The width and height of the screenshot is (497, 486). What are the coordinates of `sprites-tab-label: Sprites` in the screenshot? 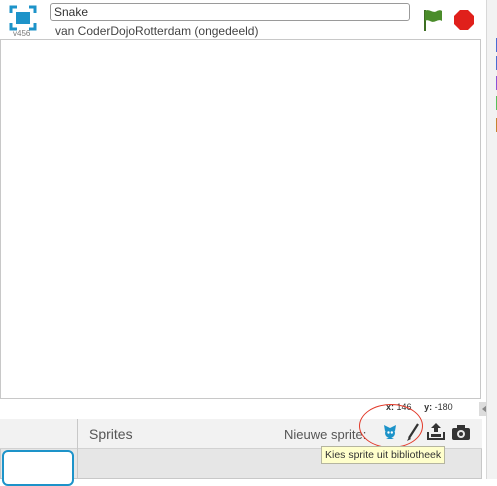 It's located at (111, 434).